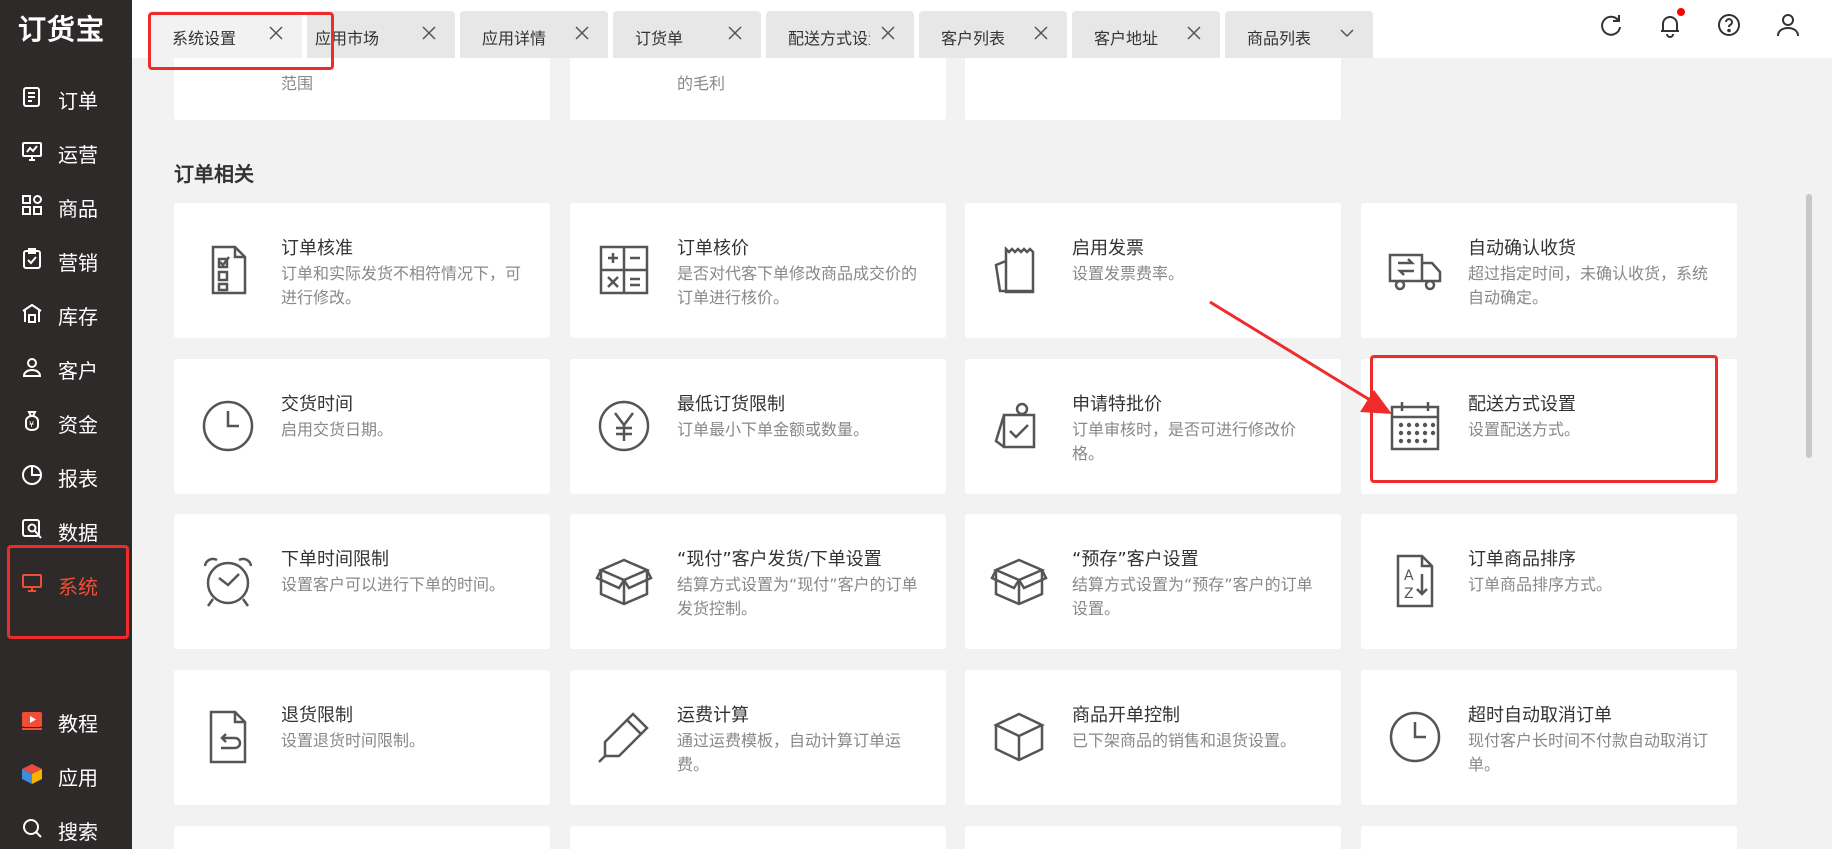  I want to click on play-icon, so click(32, 720).